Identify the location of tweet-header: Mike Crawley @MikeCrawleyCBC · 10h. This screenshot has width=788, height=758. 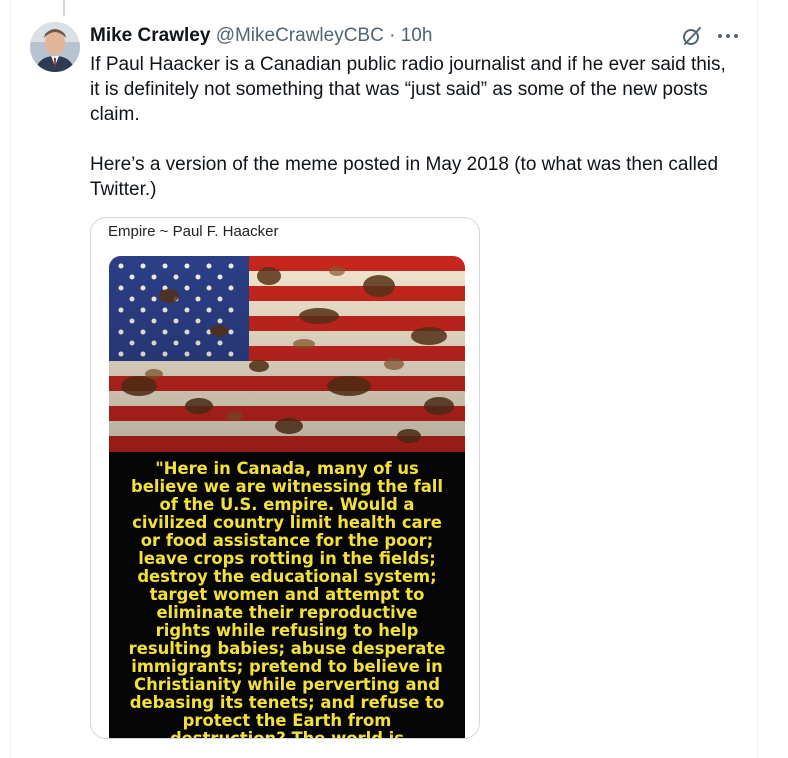
(409, 36).